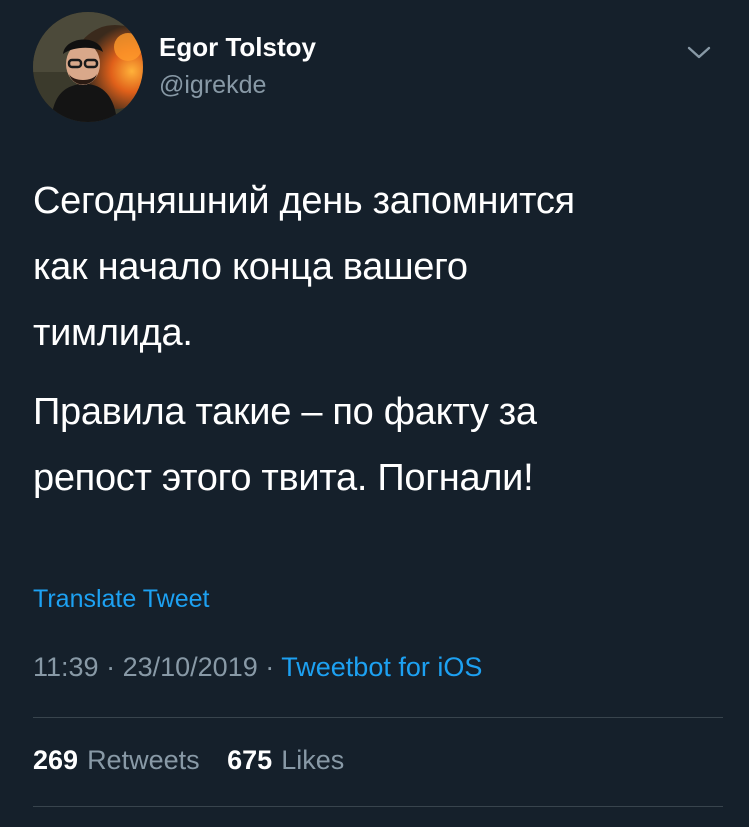 The image size is (749, 827). What do you see at coordinates (56, 760) in the screenshot?
I see `retweets-count: 269` at bounding box center [56, 760].